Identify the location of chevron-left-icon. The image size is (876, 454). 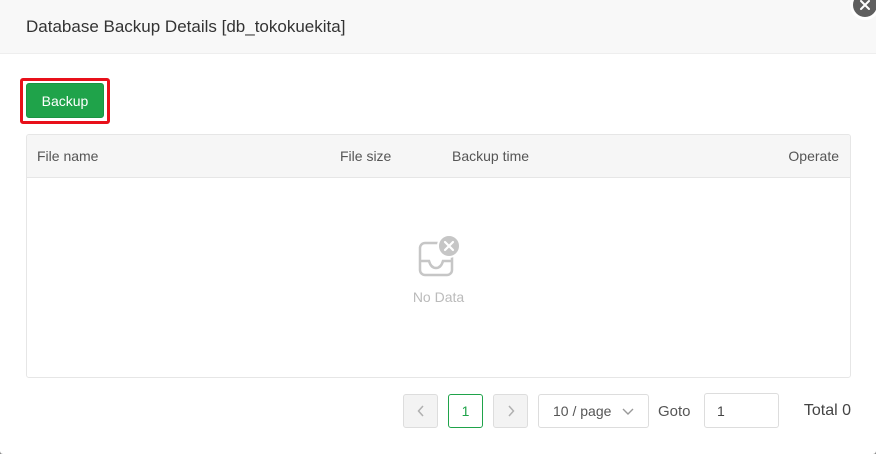
(420, 411).